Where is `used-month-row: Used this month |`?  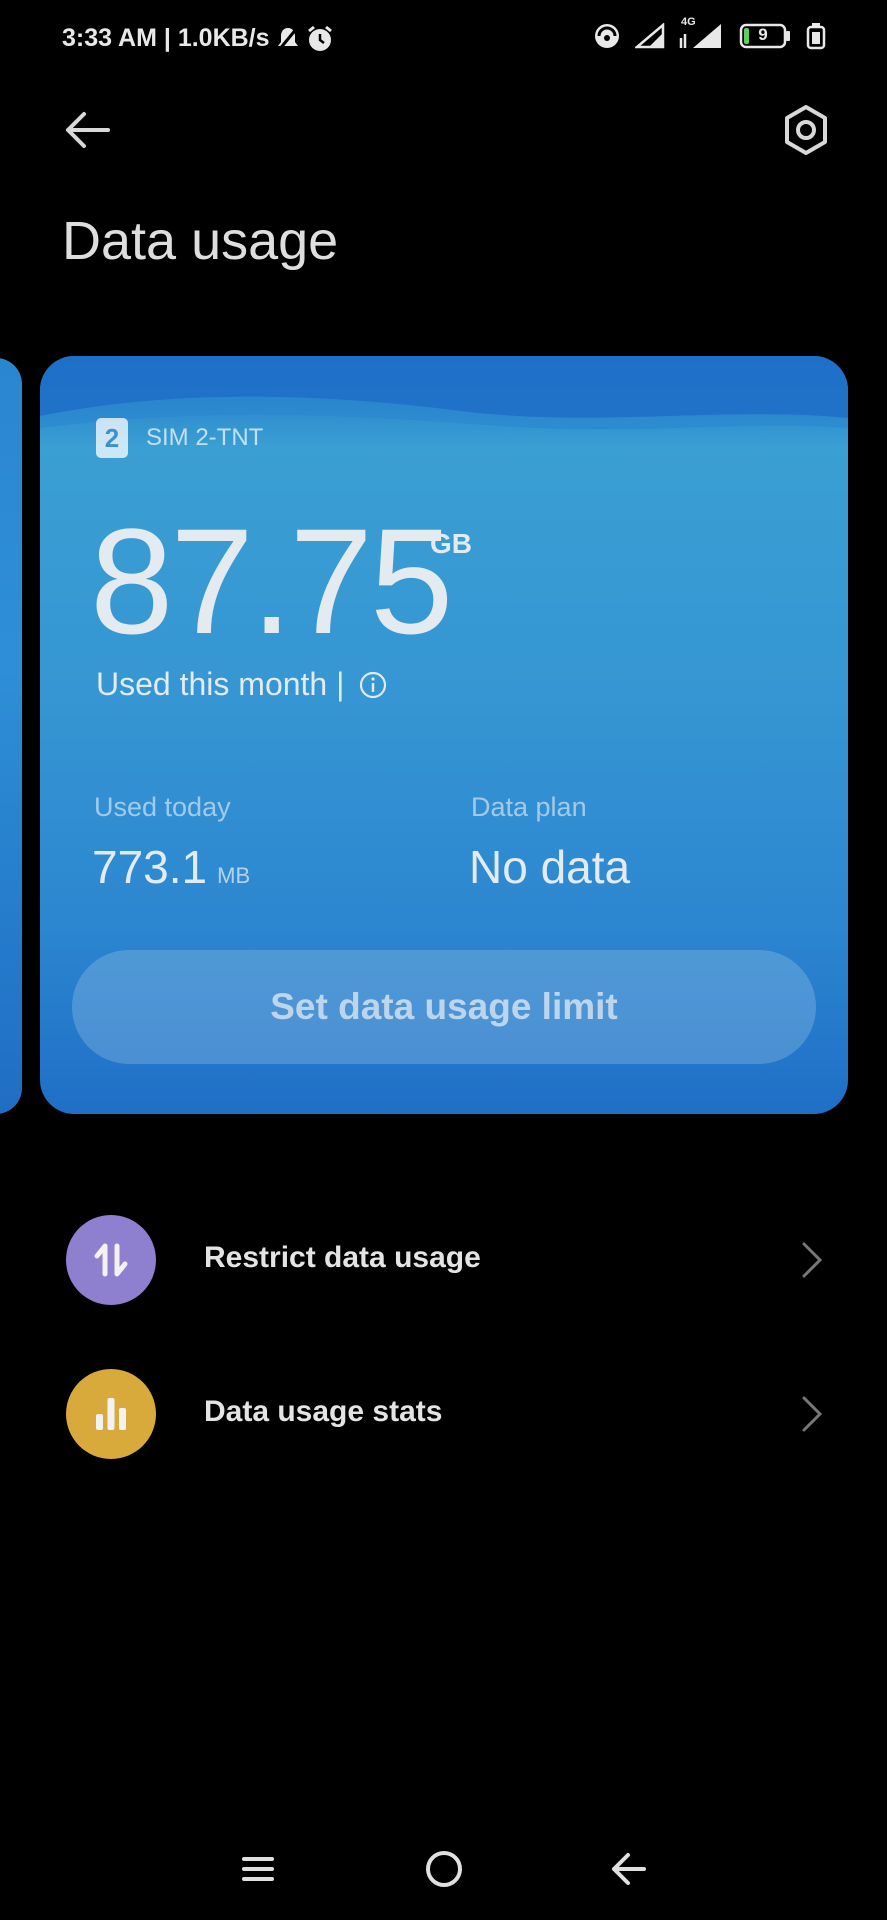
used-month-row: Used this month | is located at coordinates (242, 684).